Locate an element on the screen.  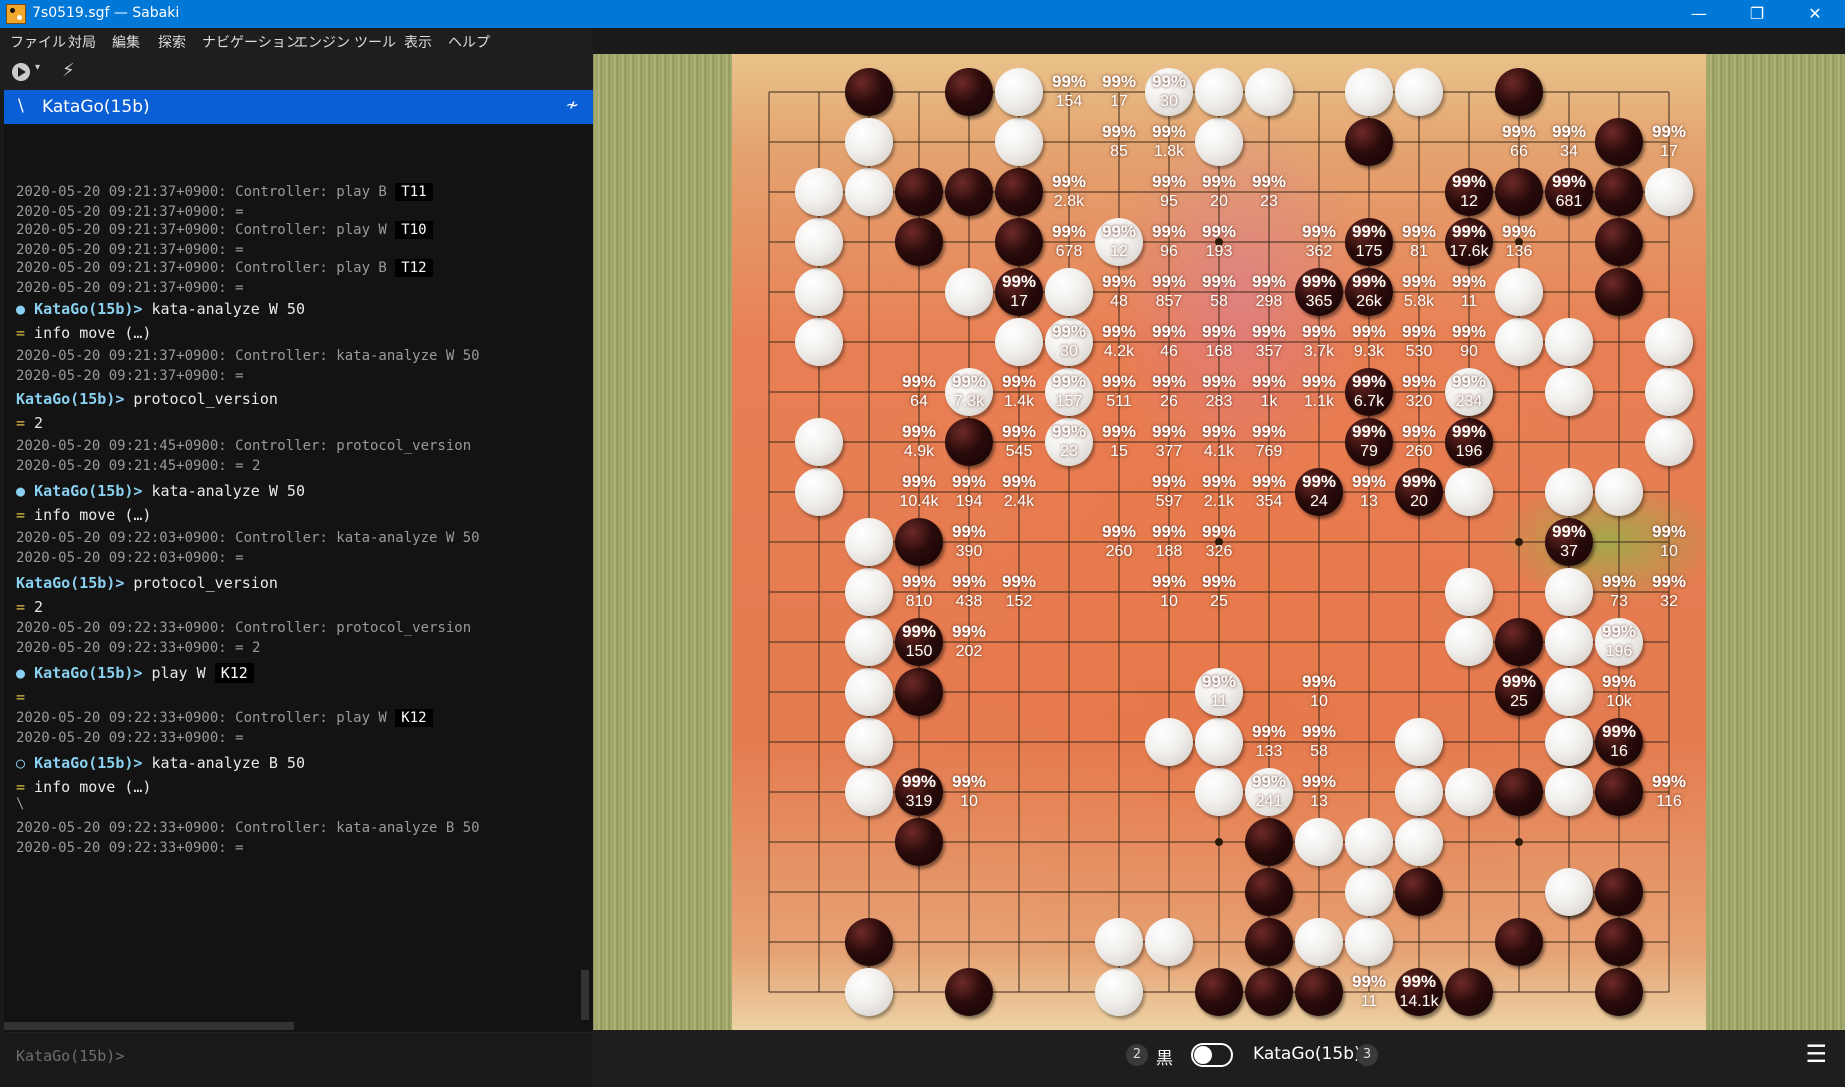
analysis-label: 99% 154 is located at coordinates (1069, 92).